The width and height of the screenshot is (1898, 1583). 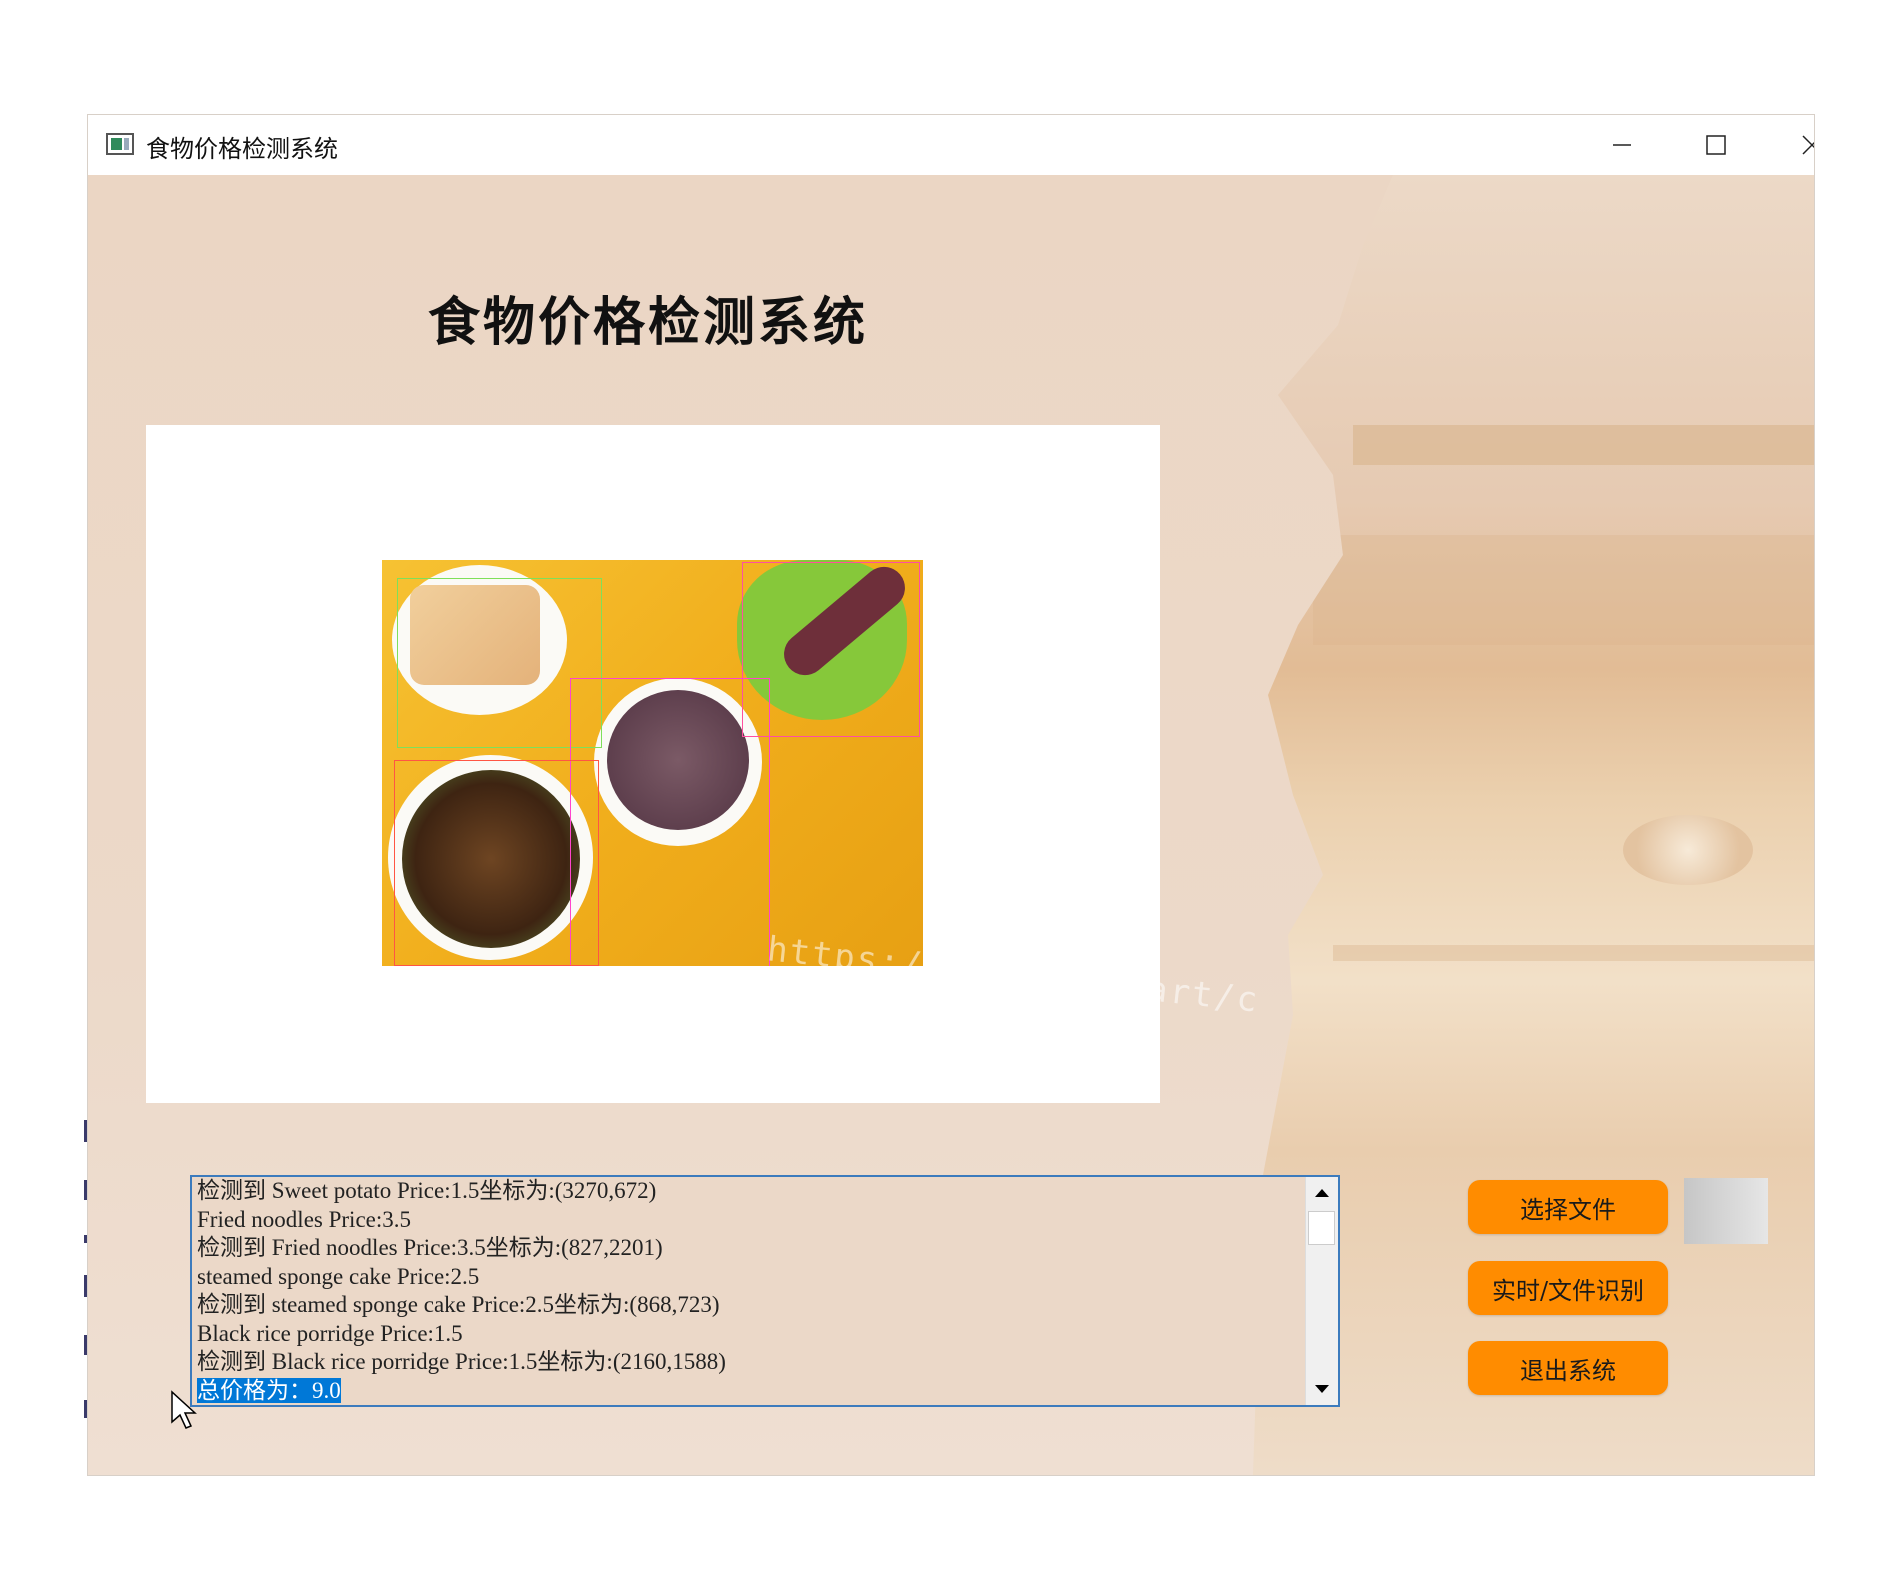 I want to click on realtime-recognition-button: 实时/文件识别, so click(x=1568, y=1288).